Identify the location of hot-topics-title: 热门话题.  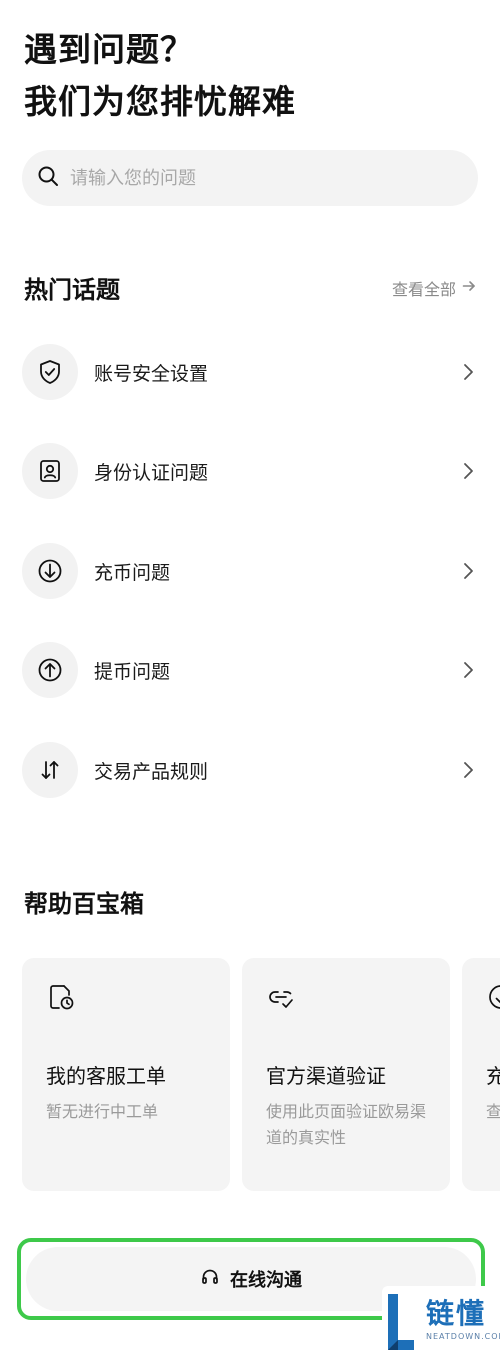
(72, 290).